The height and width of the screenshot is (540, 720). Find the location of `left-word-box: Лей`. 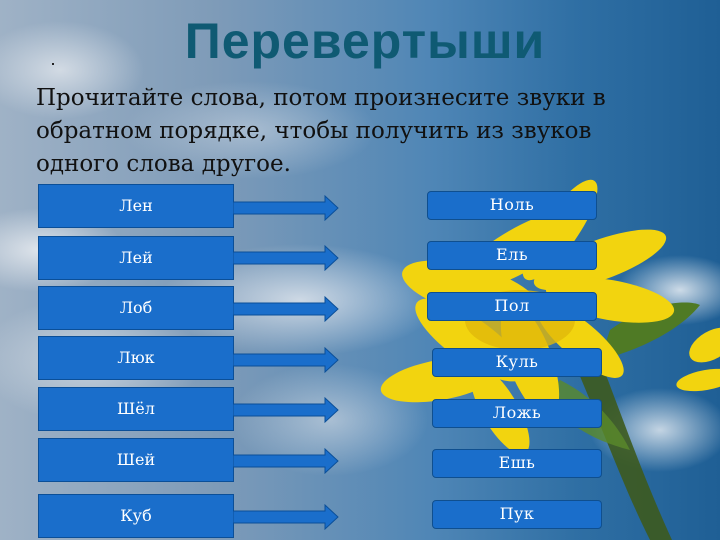

left-word-box: Лей is located at coordinates (136, 258).